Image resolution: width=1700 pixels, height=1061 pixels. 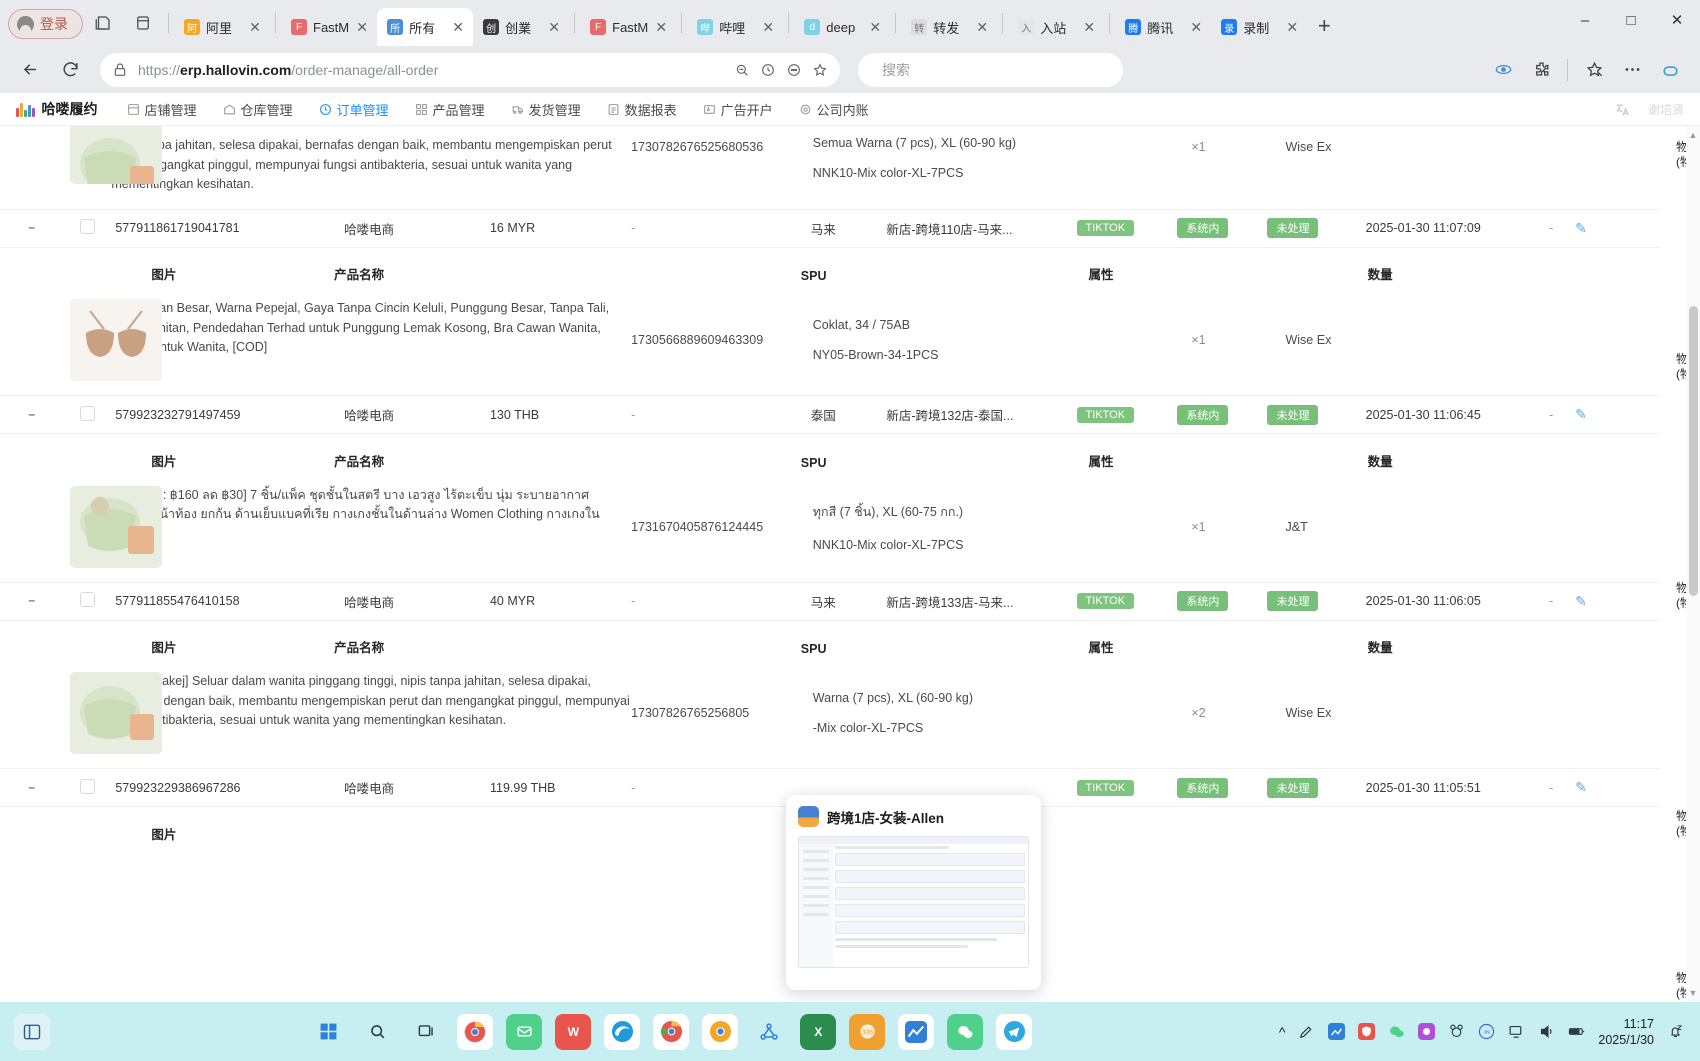 I want to click on monitor-icon, so click(x=1516, y=1031).